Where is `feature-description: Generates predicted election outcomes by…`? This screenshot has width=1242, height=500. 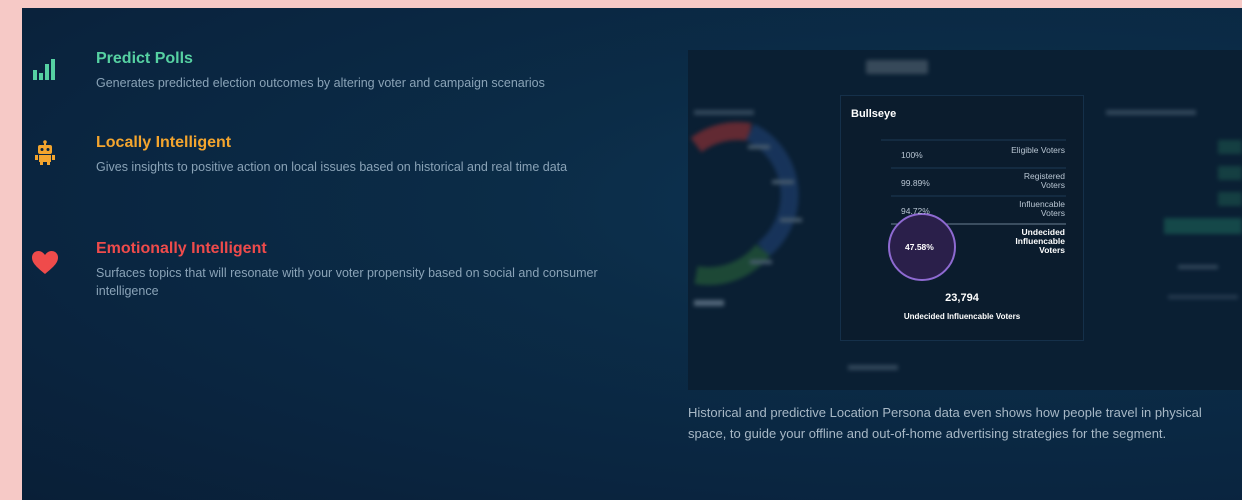
feature-description: Generates predicted election outcomes by… is located at coordinates (320, 83).